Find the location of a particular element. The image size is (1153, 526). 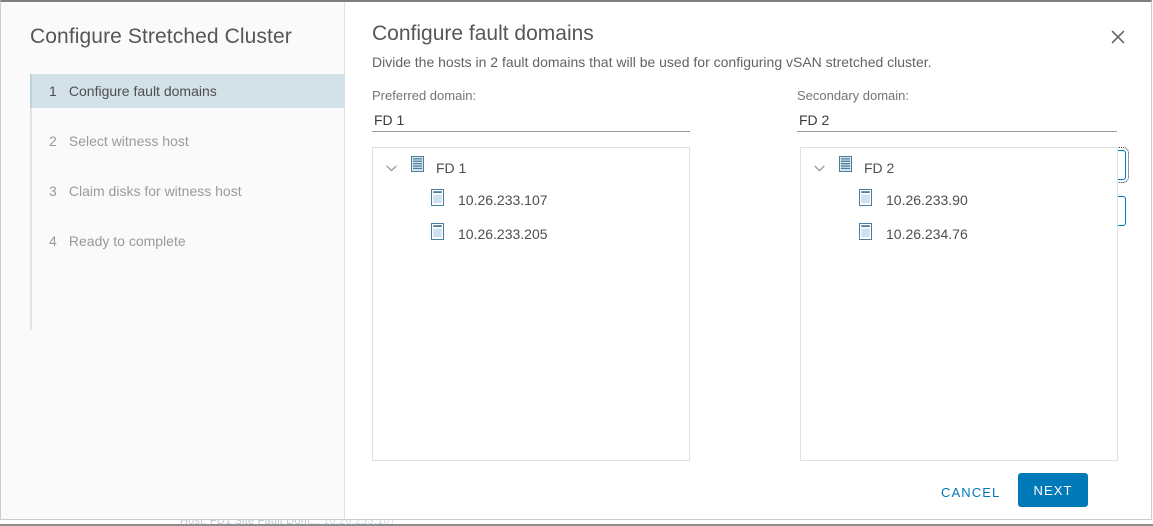

list-item: 10.26.233.205 is located at coordinates (531, 234).